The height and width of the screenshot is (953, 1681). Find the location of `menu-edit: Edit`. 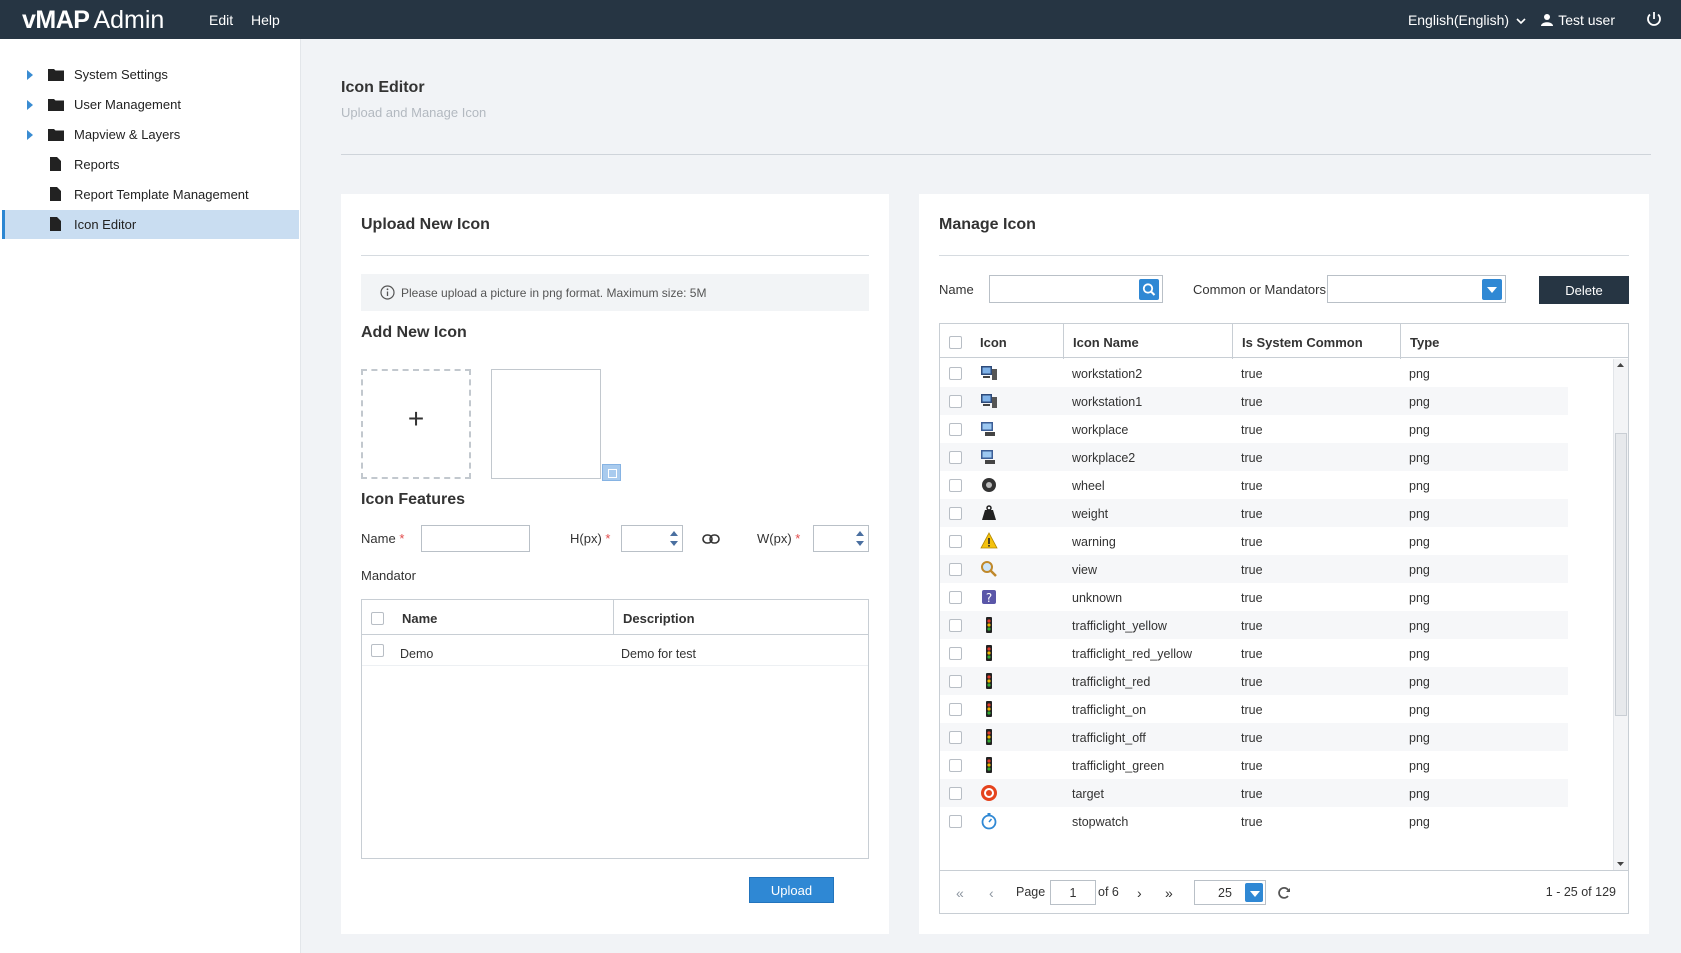

menu-edit: Edit is located at coordinates (221, 20).